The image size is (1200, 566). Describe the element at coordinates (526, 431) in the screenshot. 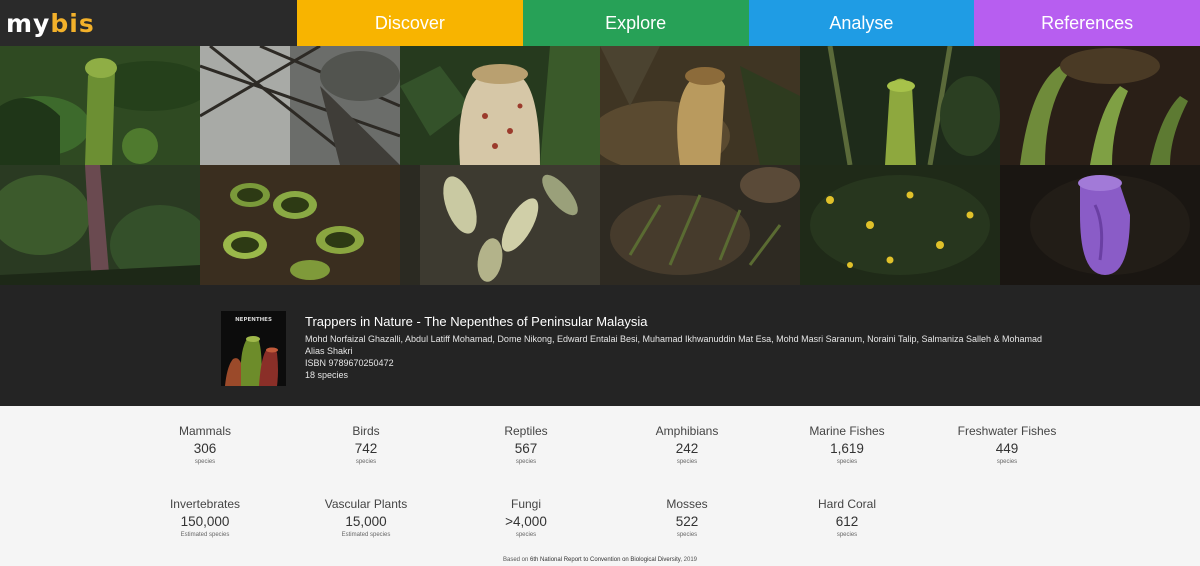

I see `stat-name: Reptiles` at that location.